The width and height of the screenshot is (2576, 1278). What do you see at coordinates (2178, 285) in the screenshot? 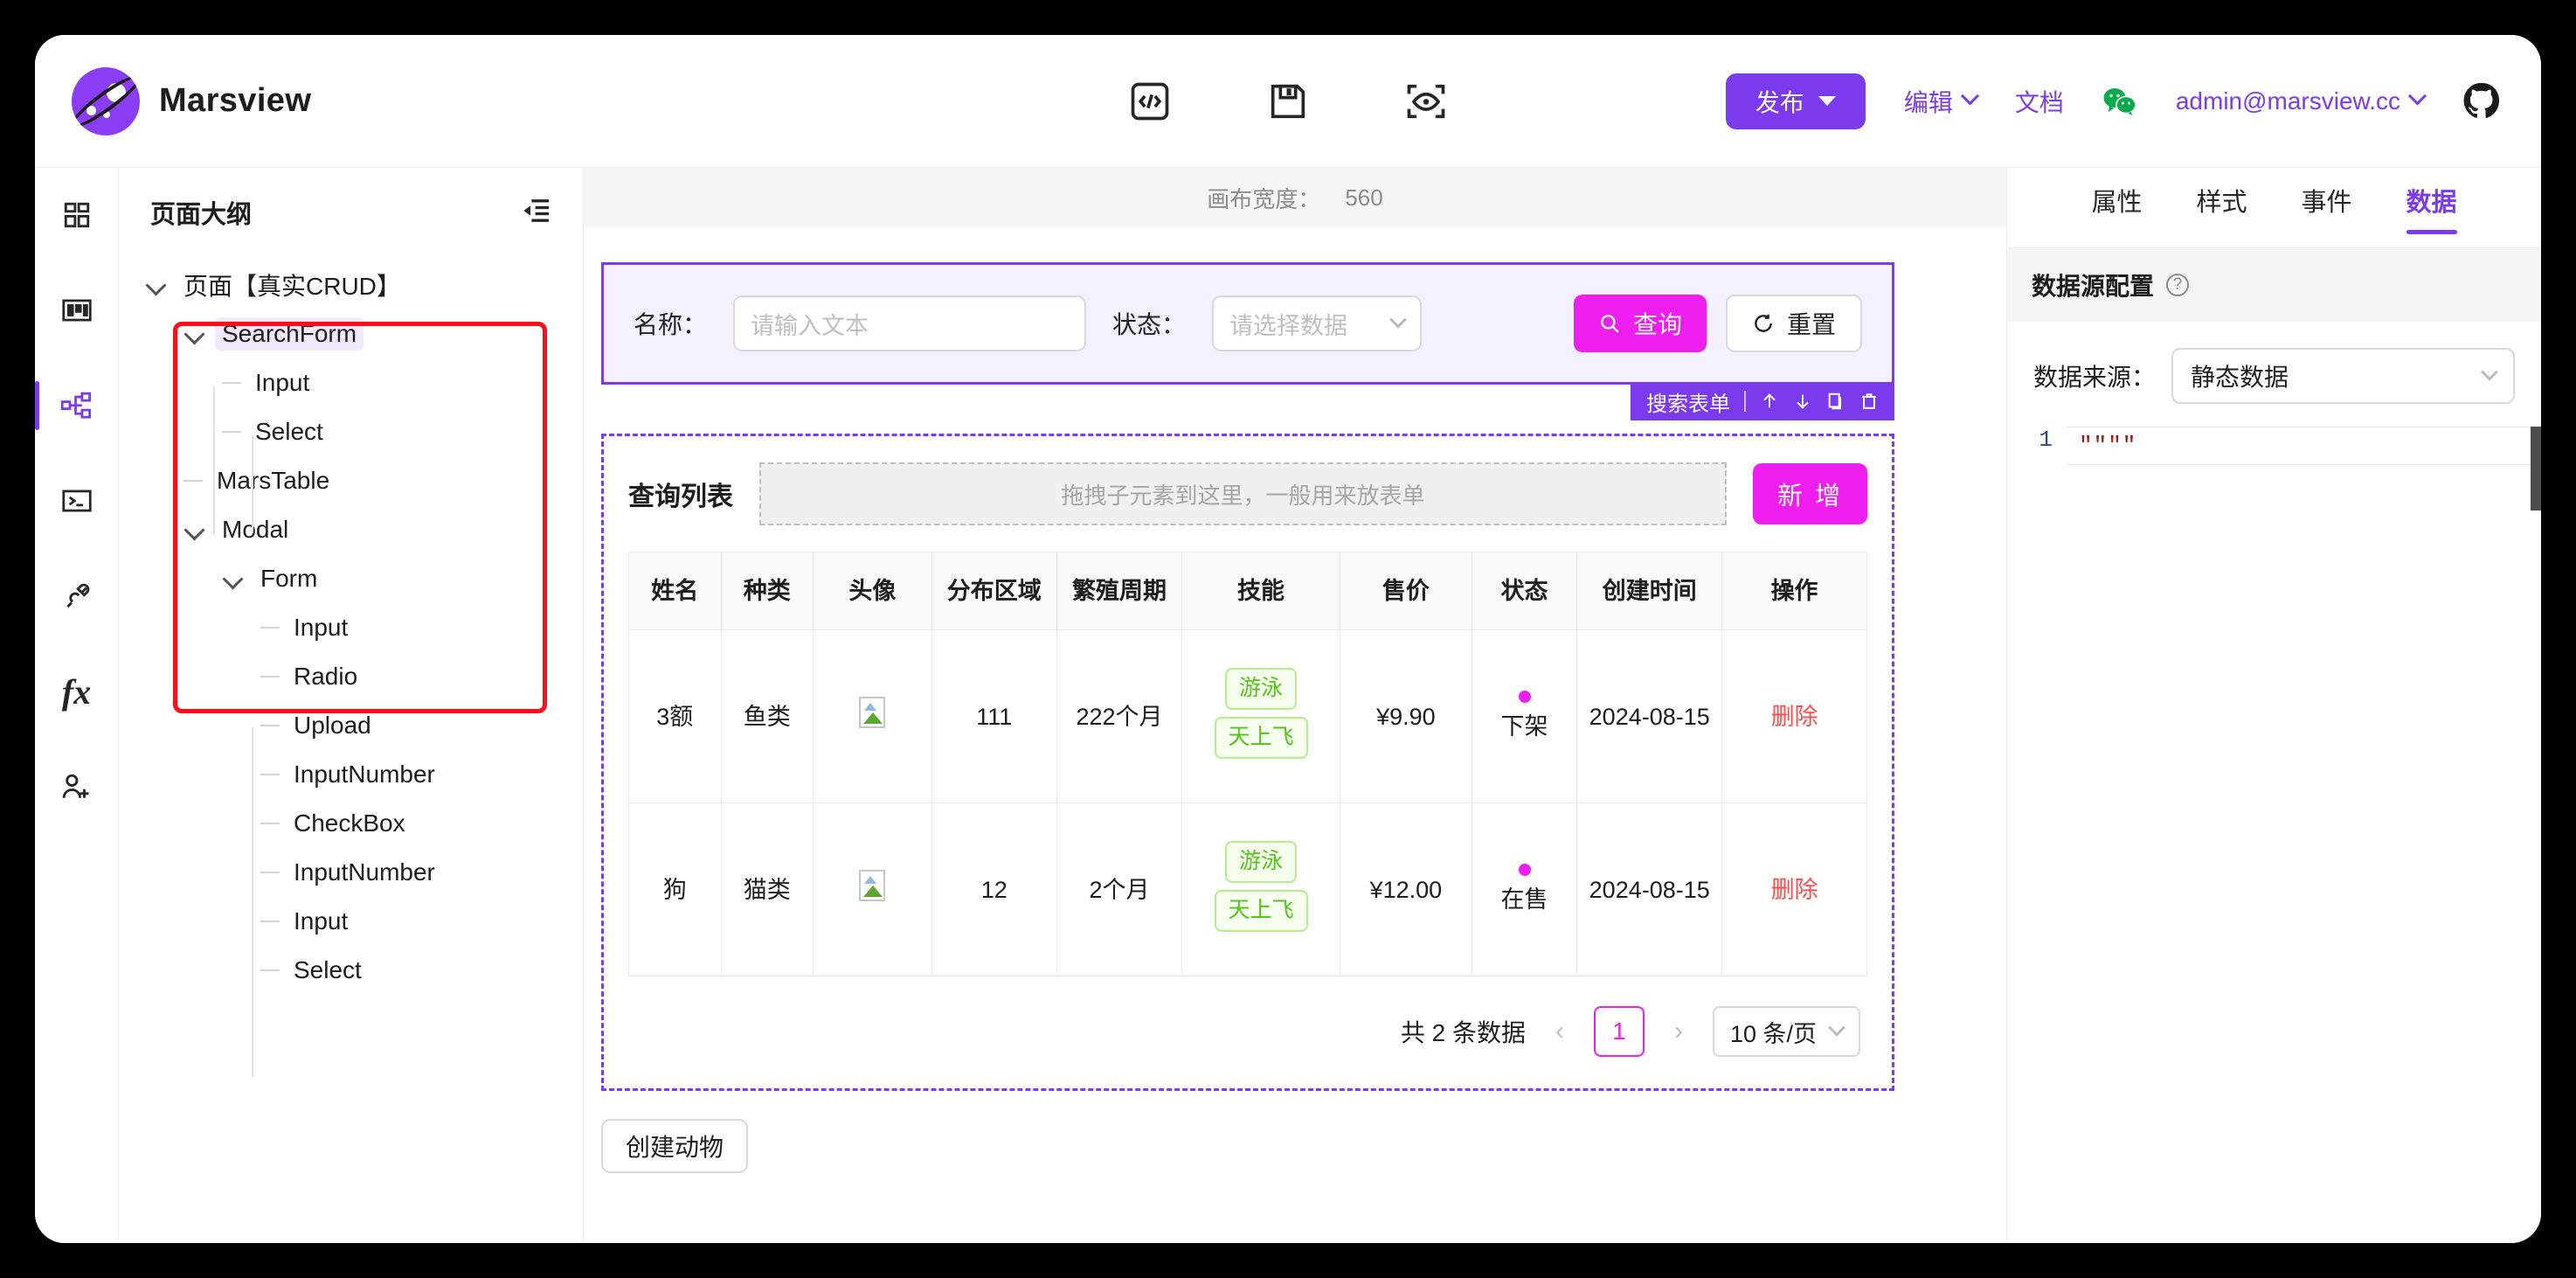
I see `help-icon: ?` at bounding box center [2178, 285].